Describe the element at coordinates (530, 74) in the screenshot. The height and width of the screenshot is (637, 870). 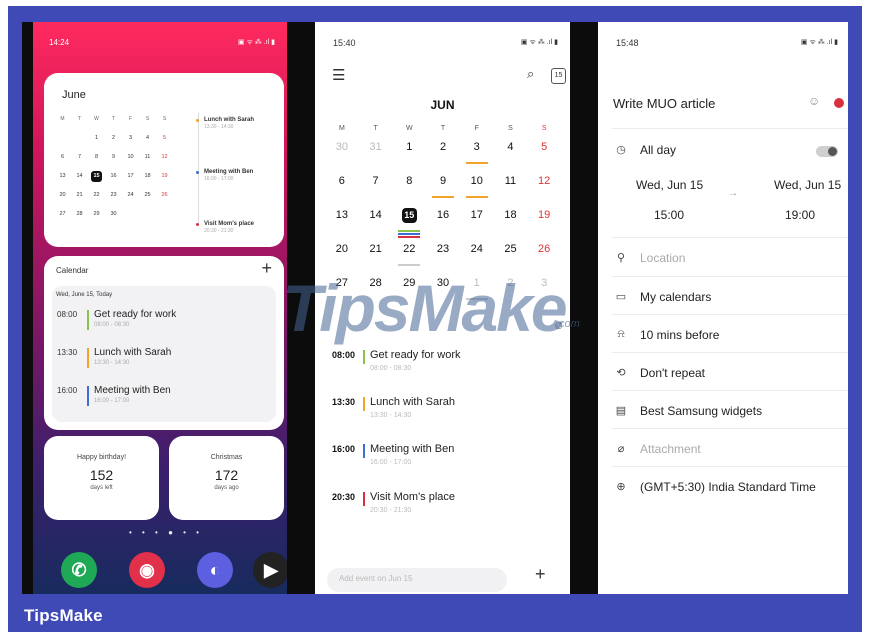
I see `search-icon: ⌕` at that location.